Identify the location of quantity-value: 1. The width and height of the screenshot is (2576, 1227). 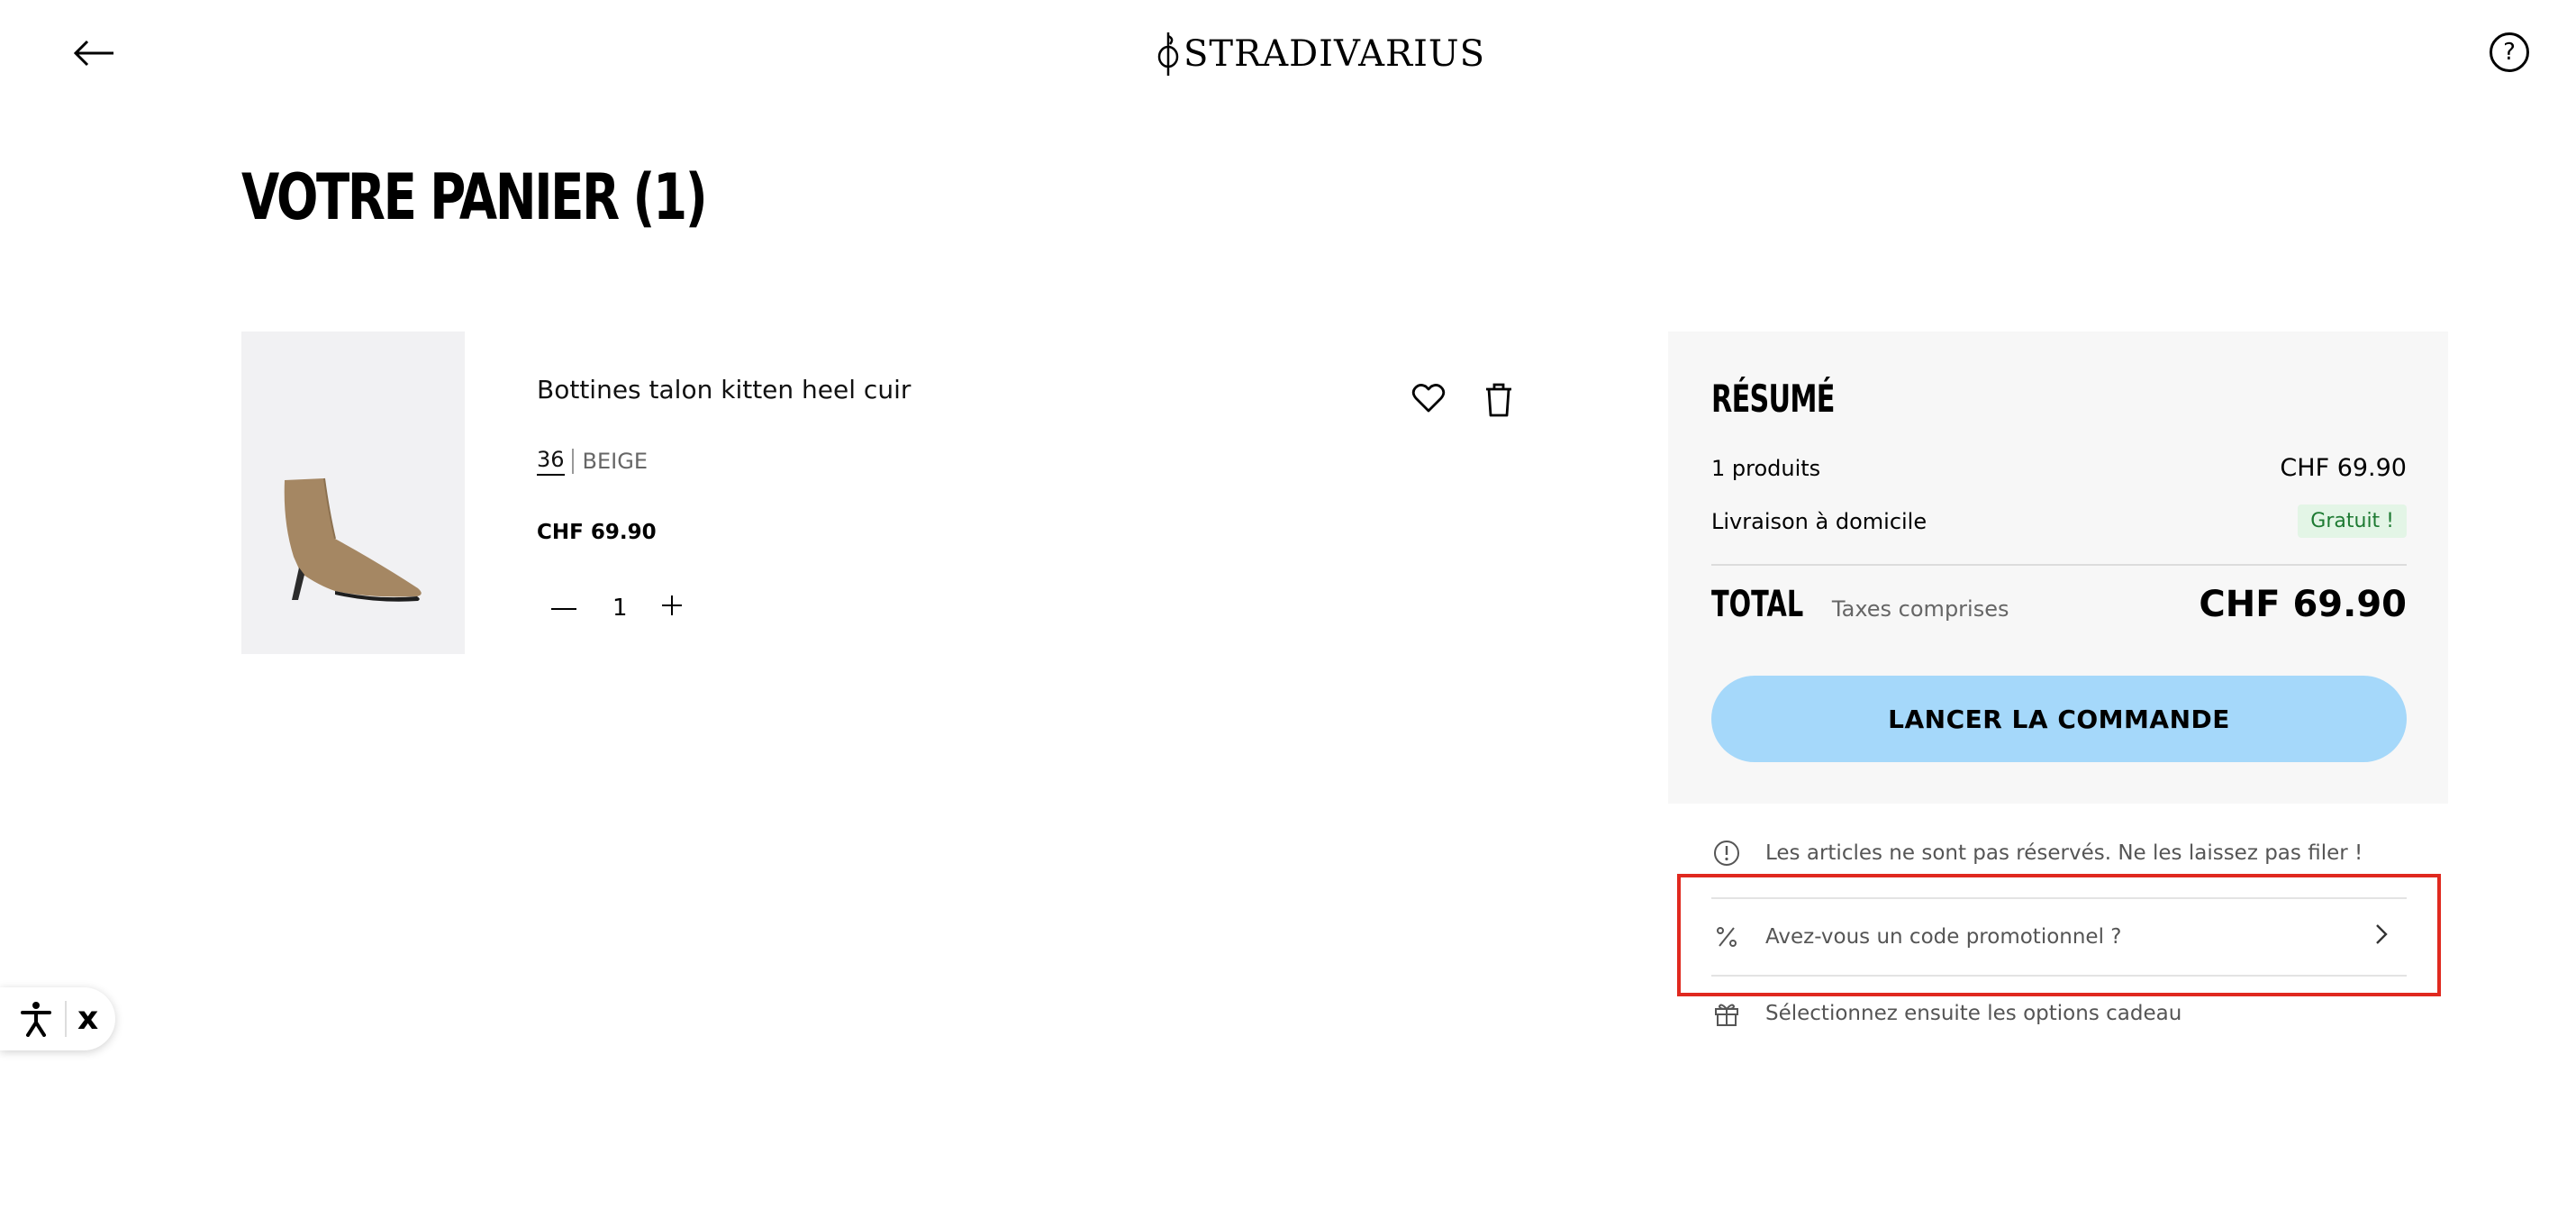
(620, 608).